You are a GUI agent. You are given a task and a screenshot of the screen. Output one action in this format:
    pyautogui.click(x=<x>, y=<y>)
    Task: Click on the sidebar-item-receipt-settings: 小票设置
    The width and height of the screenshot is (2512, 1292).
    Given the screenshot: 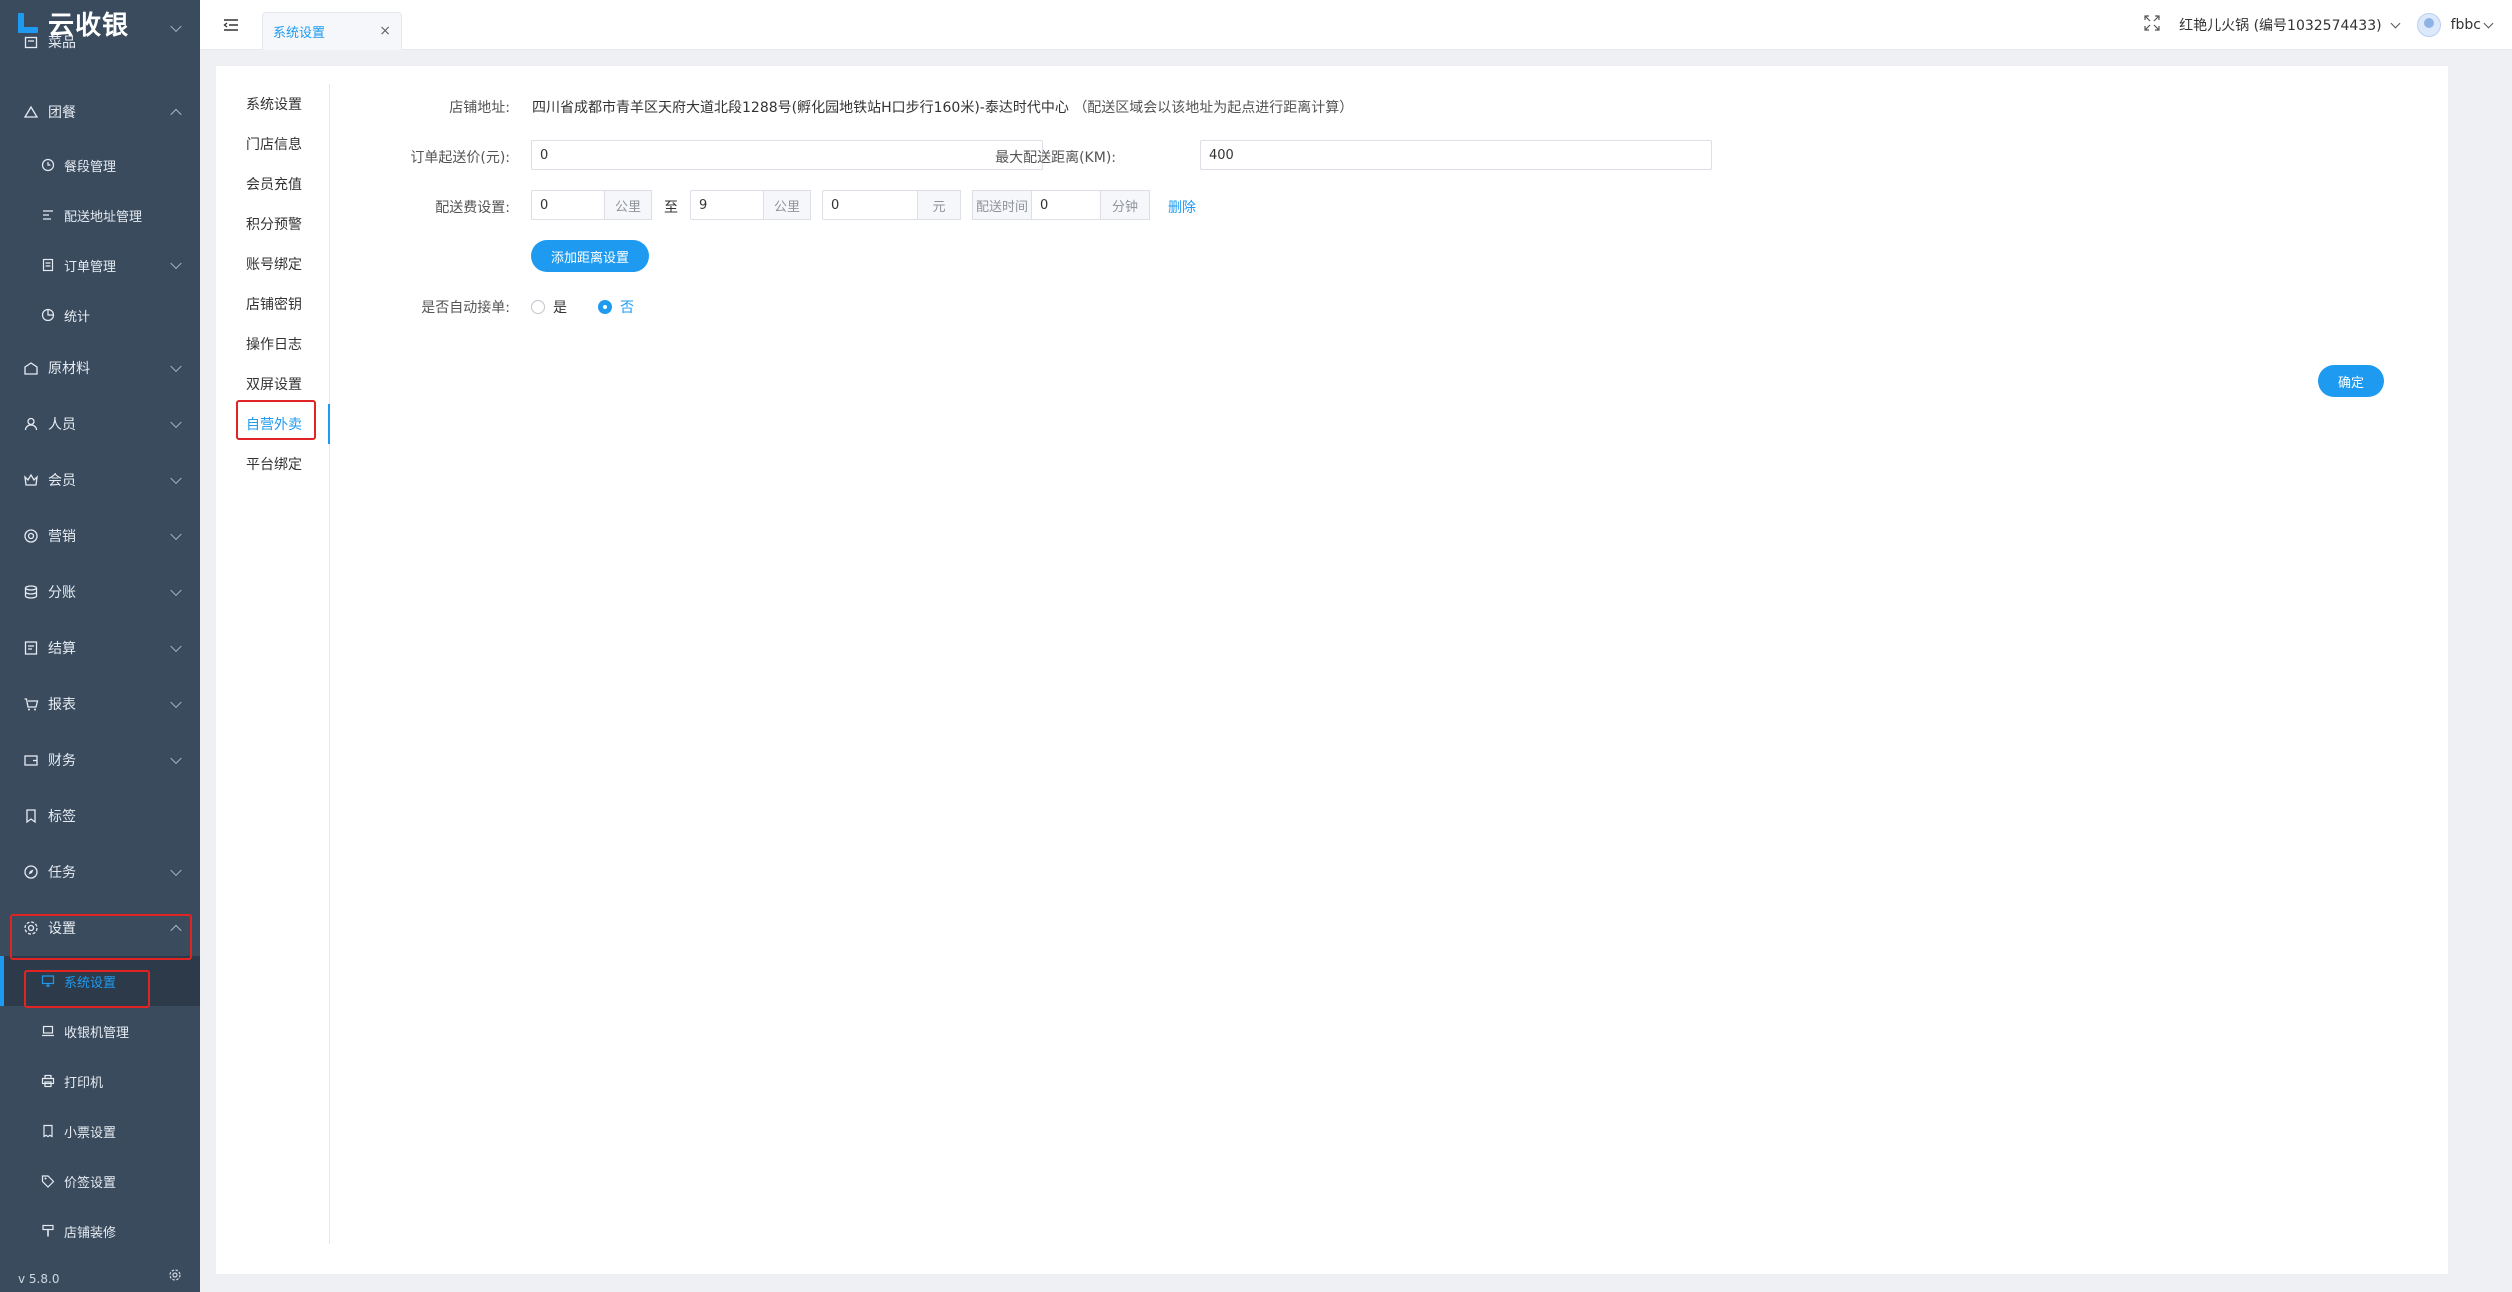 What is the action you would take?
    pyautogui.click(x=100, y=1131)
    